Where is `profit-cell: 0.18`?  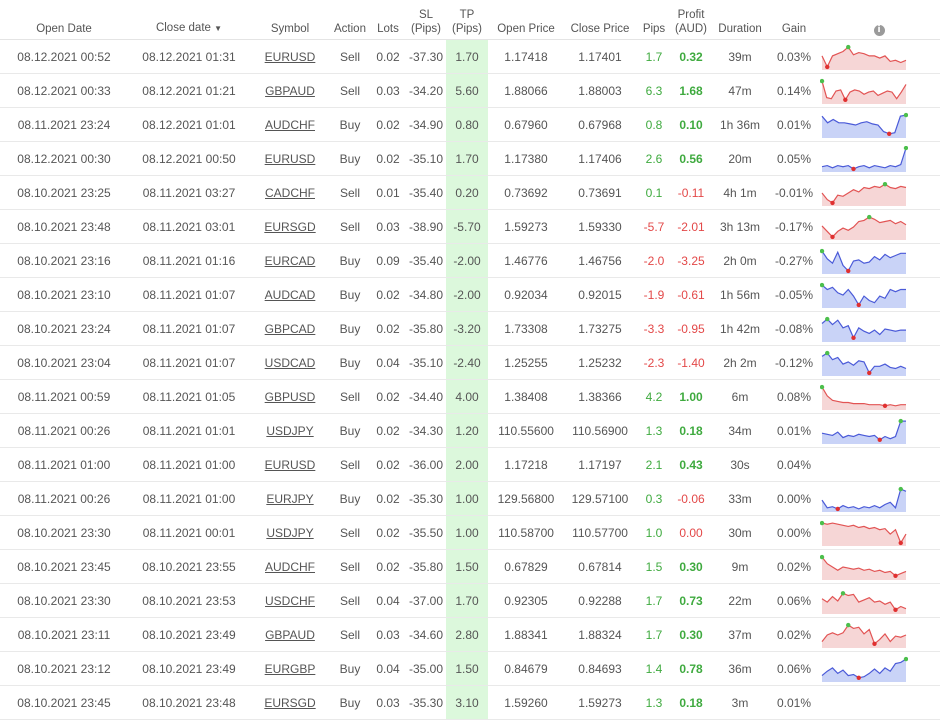 profit-cell: 0.18 is located at coordinates (691, 430).